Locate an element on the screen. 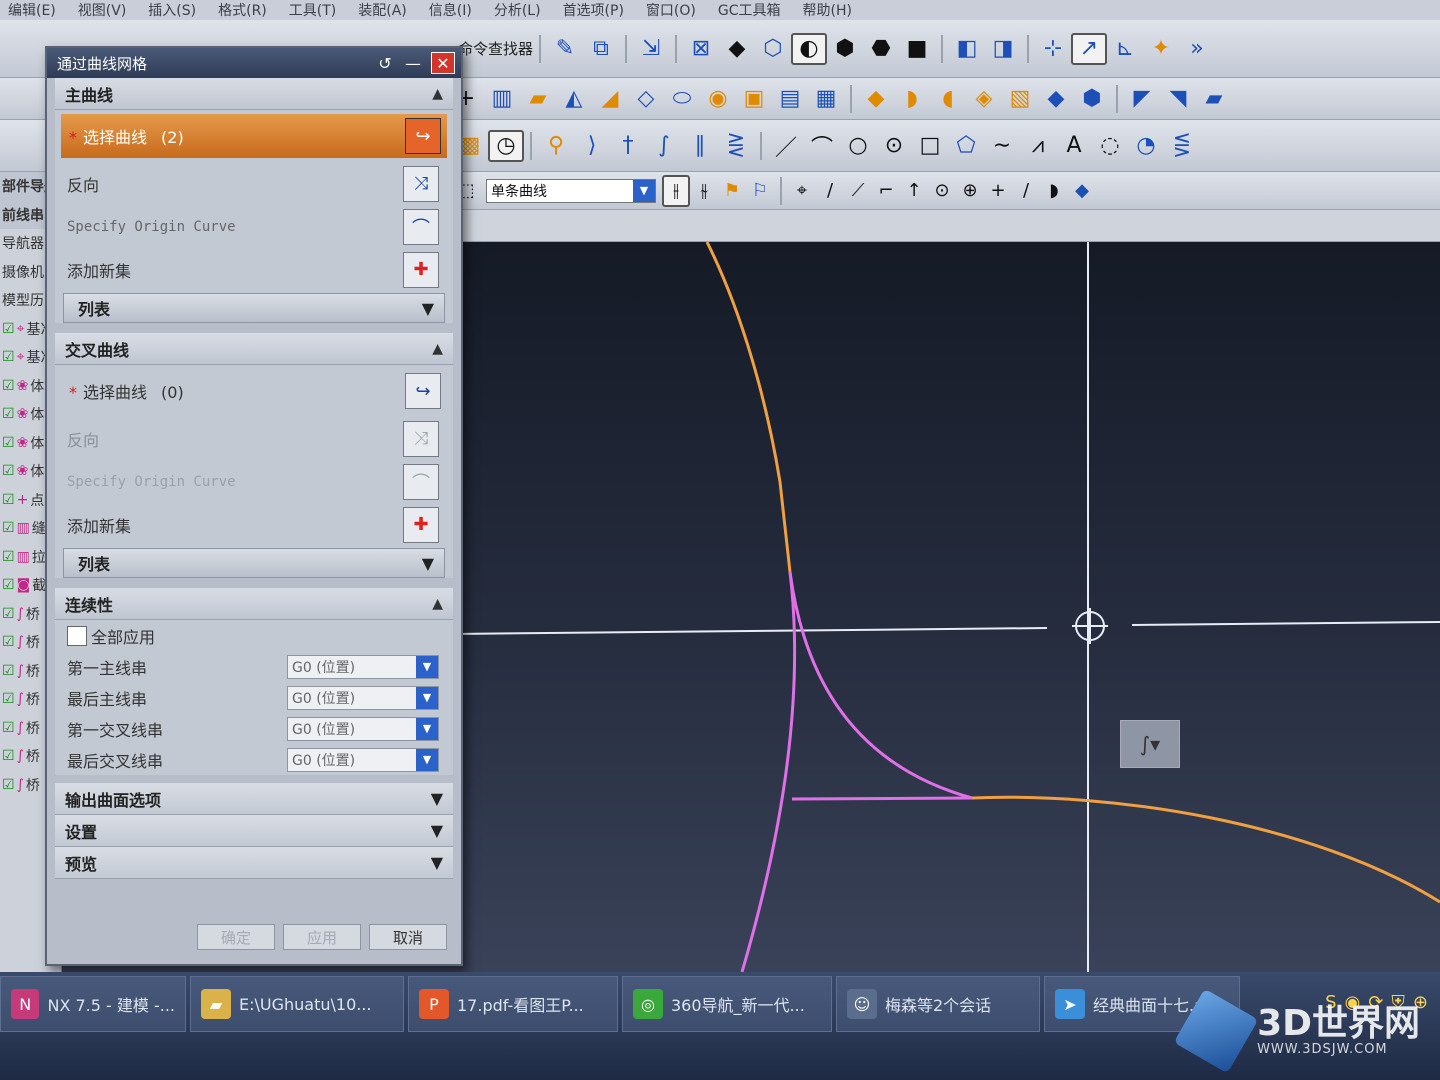  settings-header: 设置 ▼ is located at coordinates (254, 831).